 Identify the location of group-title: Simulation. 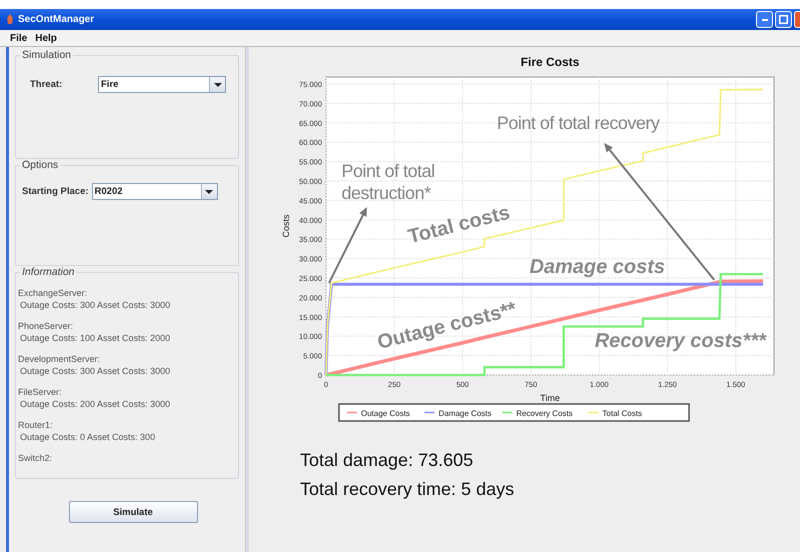
(47, 55).